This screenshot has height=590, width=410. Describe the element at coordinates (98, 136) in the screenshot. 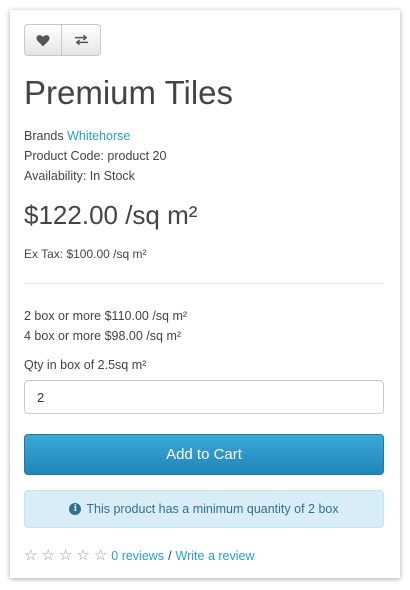

I see `brand-link: Whitehorse` at that location.